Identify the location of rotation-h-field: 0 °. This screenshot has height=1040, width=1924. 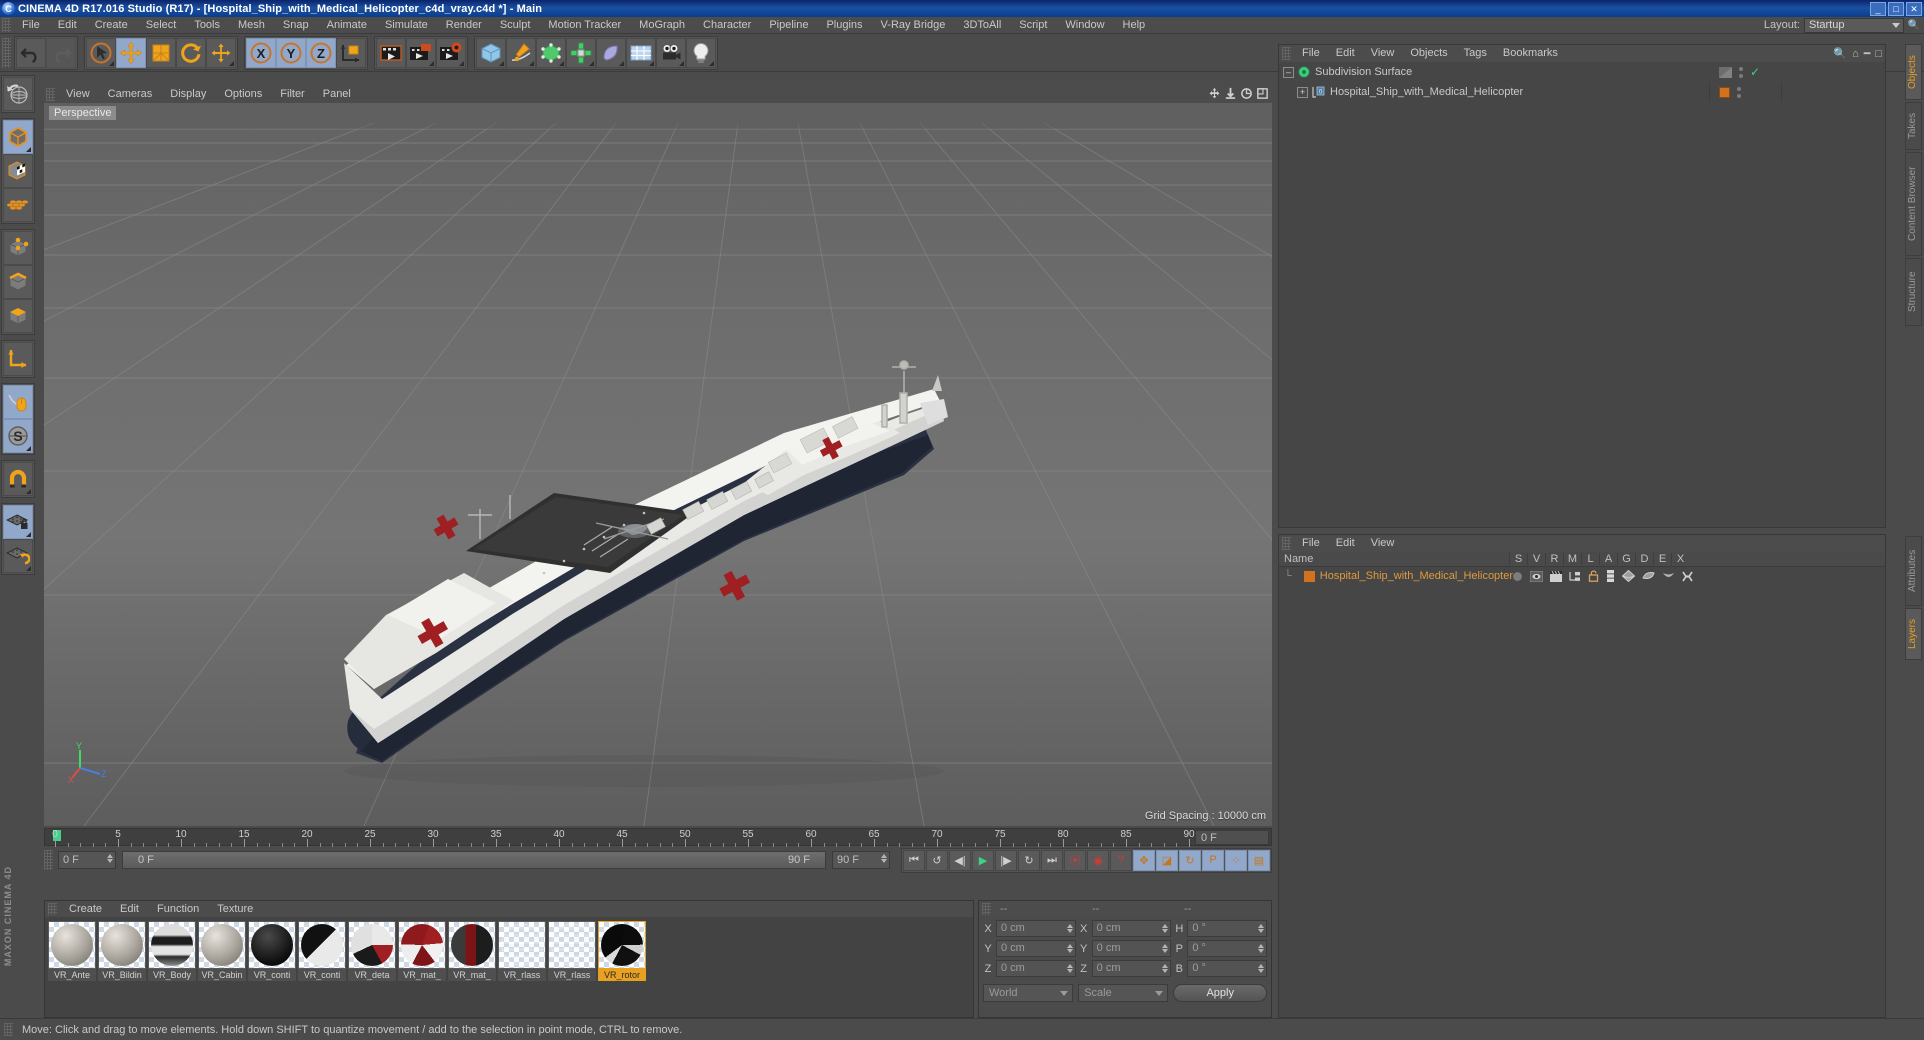
(1227, 928).